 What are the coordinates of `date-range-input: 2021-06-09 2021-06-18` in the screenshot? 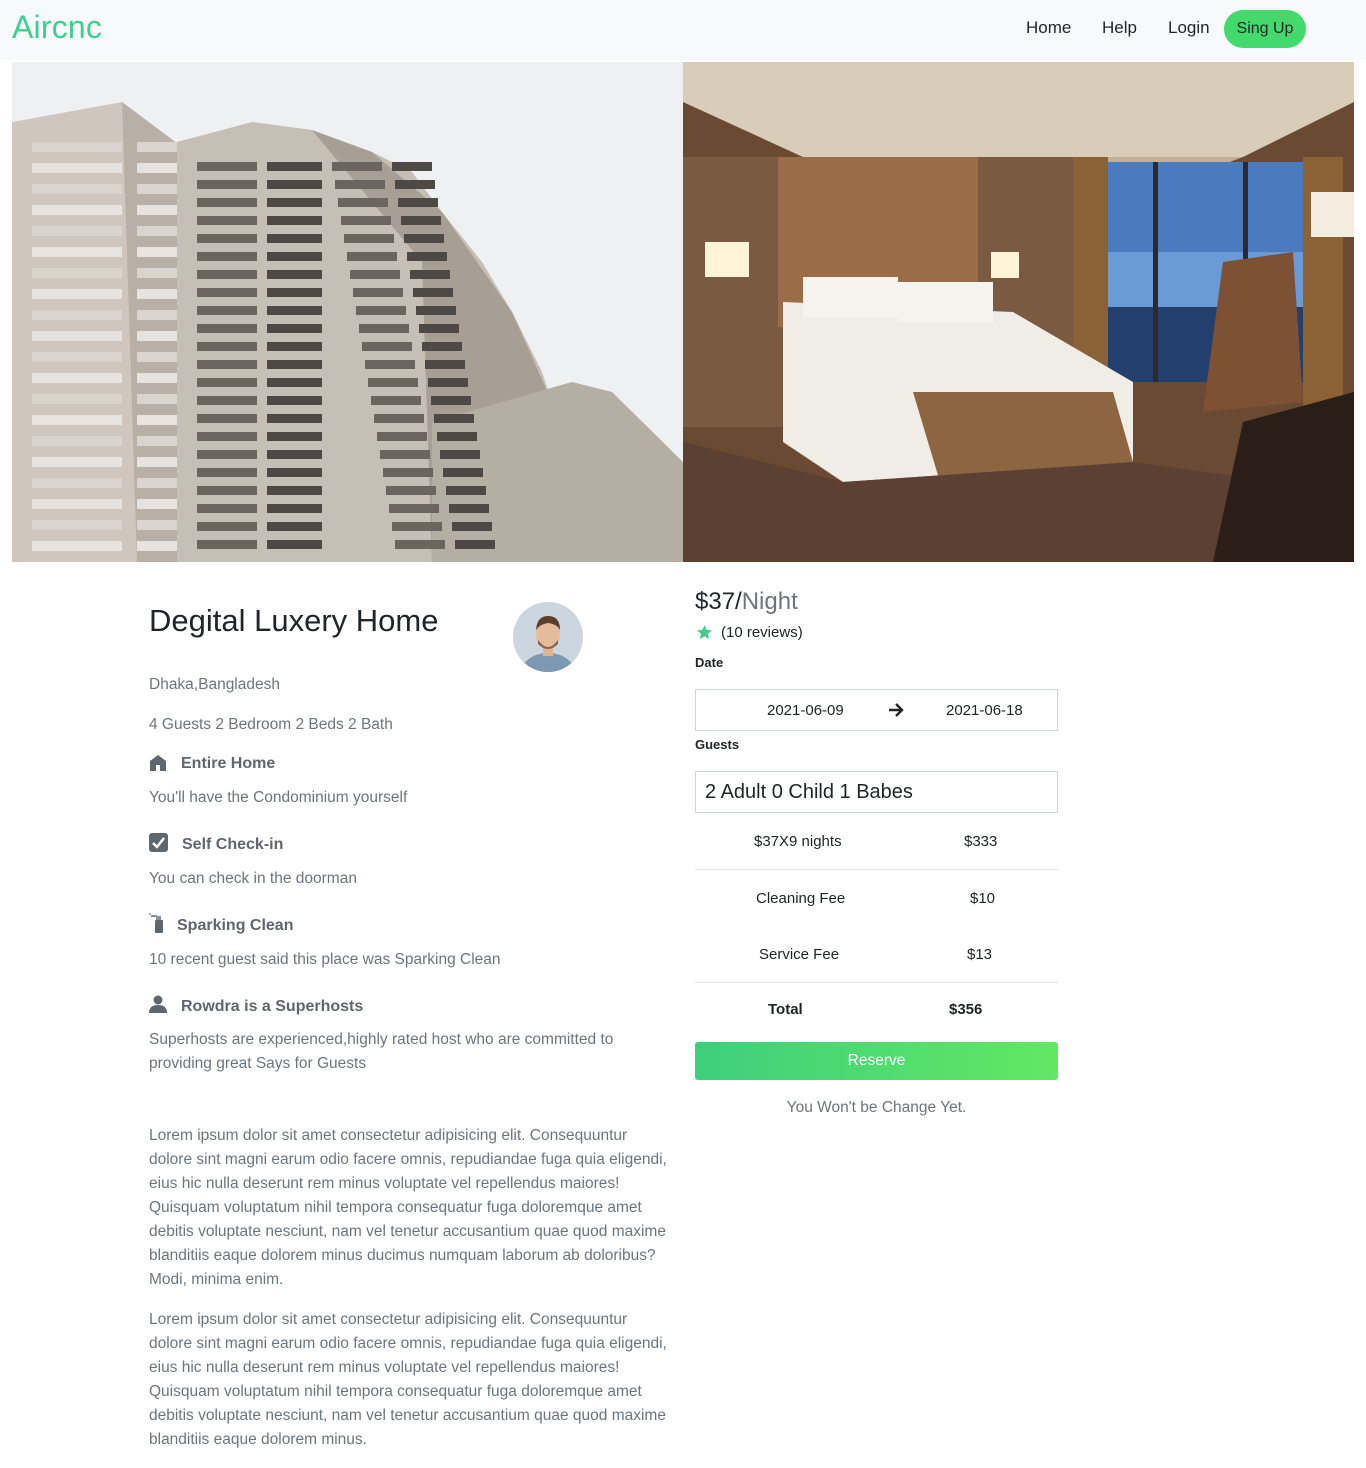 It's located at (876, 710).